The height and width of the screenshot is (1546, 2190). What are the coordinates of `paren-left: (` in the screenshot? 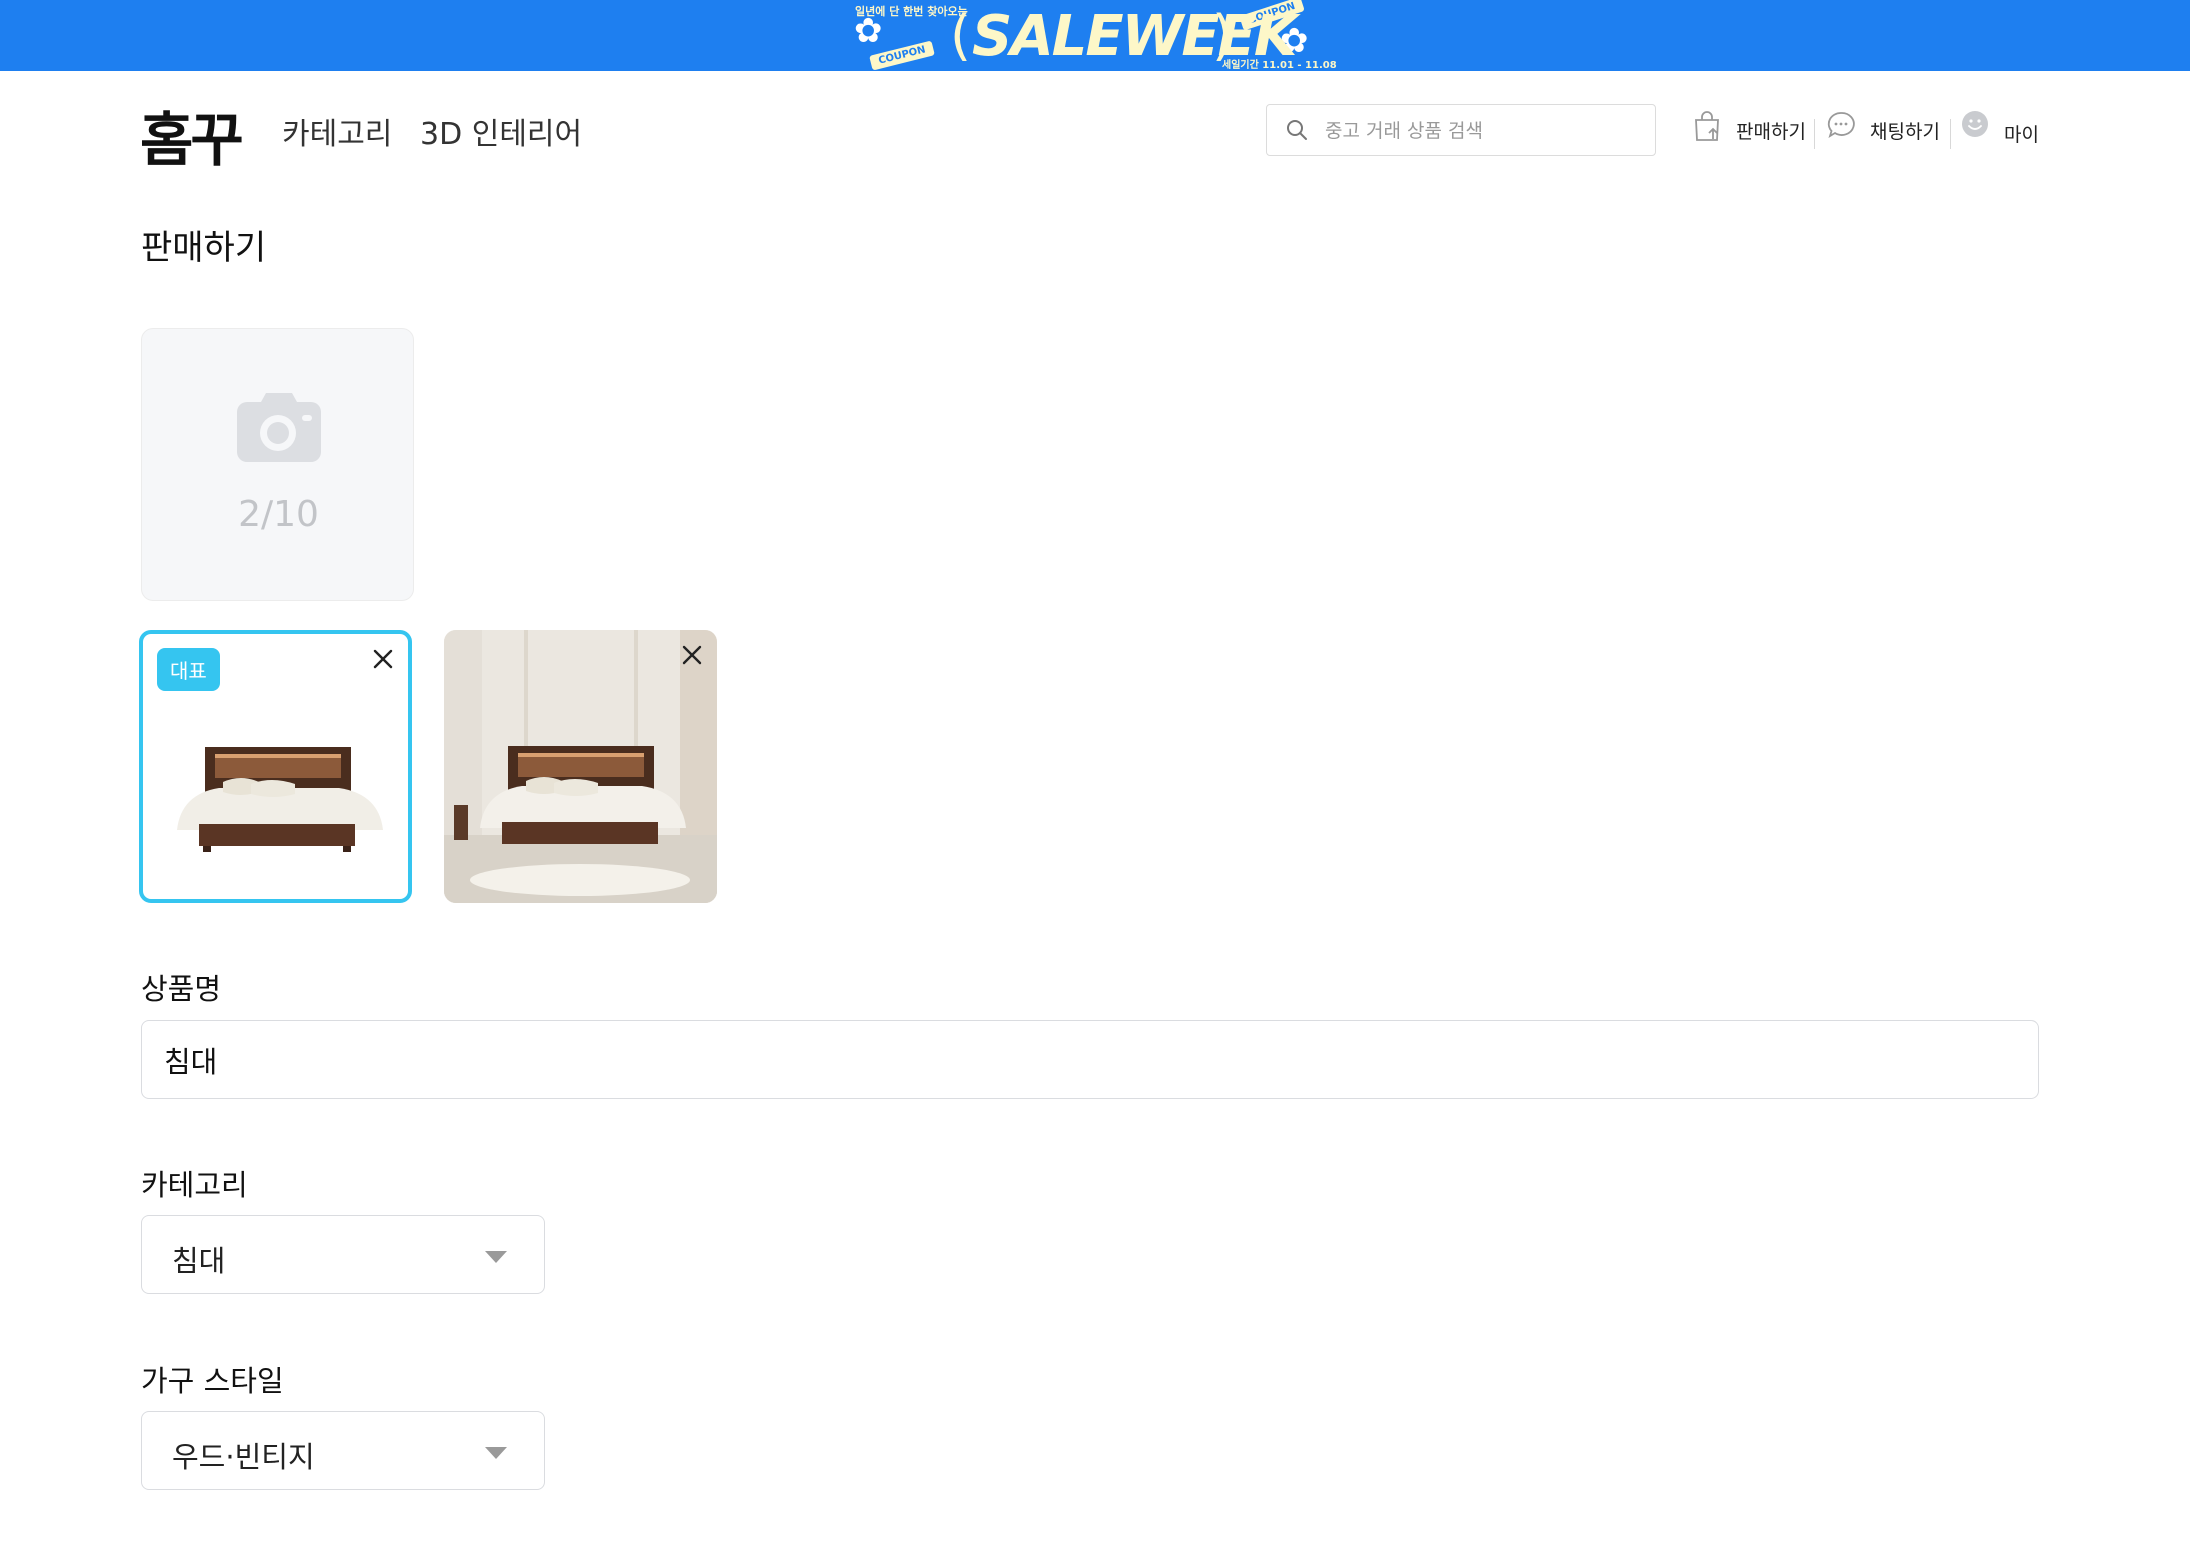 It's located at (961, 35).